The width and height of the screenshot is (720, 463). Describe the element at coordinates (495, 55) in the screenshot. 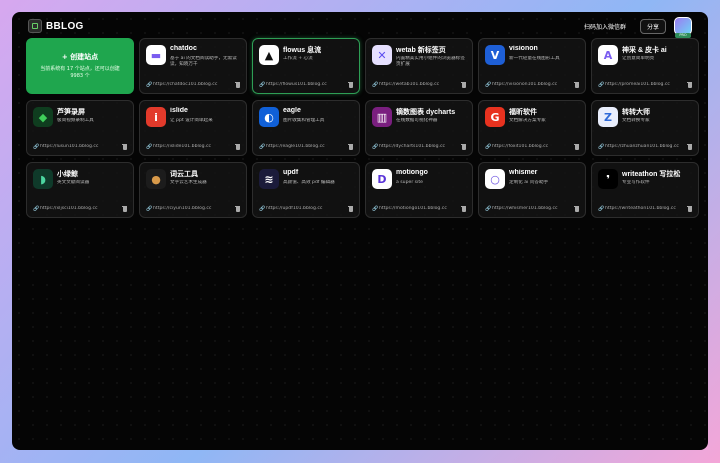

I see `visionon-icon: V` at that location.